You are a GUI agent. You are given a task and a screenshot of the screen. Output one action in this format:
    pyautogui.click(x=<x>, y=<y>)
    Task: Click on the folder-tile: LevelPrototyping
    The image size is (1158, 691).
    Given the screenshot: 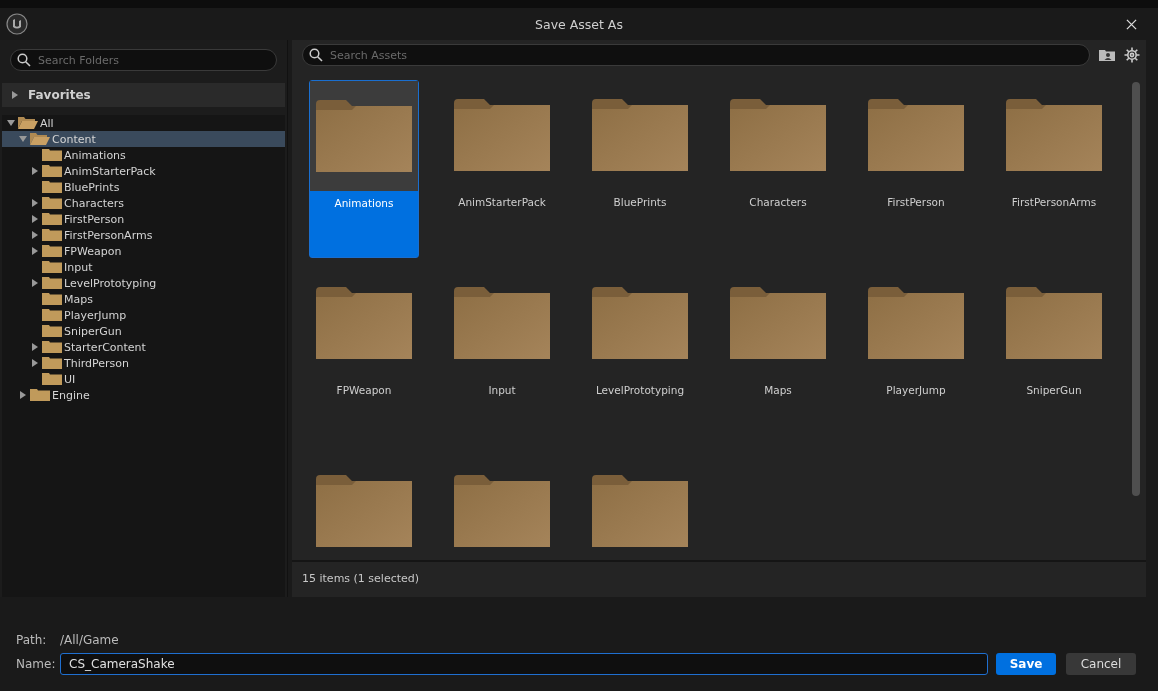 What is the action you would take?
    pyautogui.click(x=640, y=357)
    